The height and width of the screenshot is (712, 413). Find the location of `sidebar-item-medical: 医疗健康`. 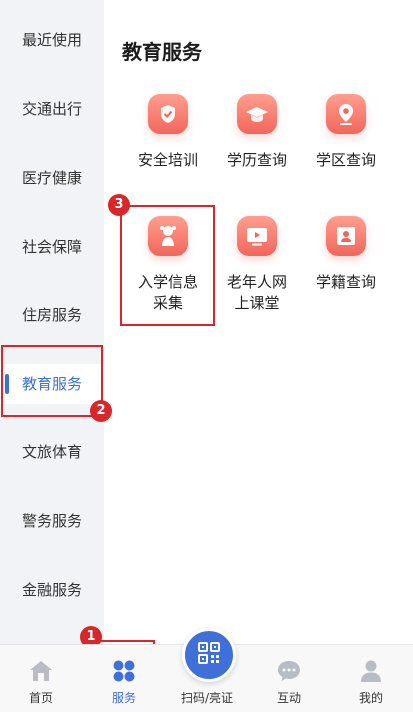

sidebar-item-medical: 医疗健康 is located at coordinates (52, 178).